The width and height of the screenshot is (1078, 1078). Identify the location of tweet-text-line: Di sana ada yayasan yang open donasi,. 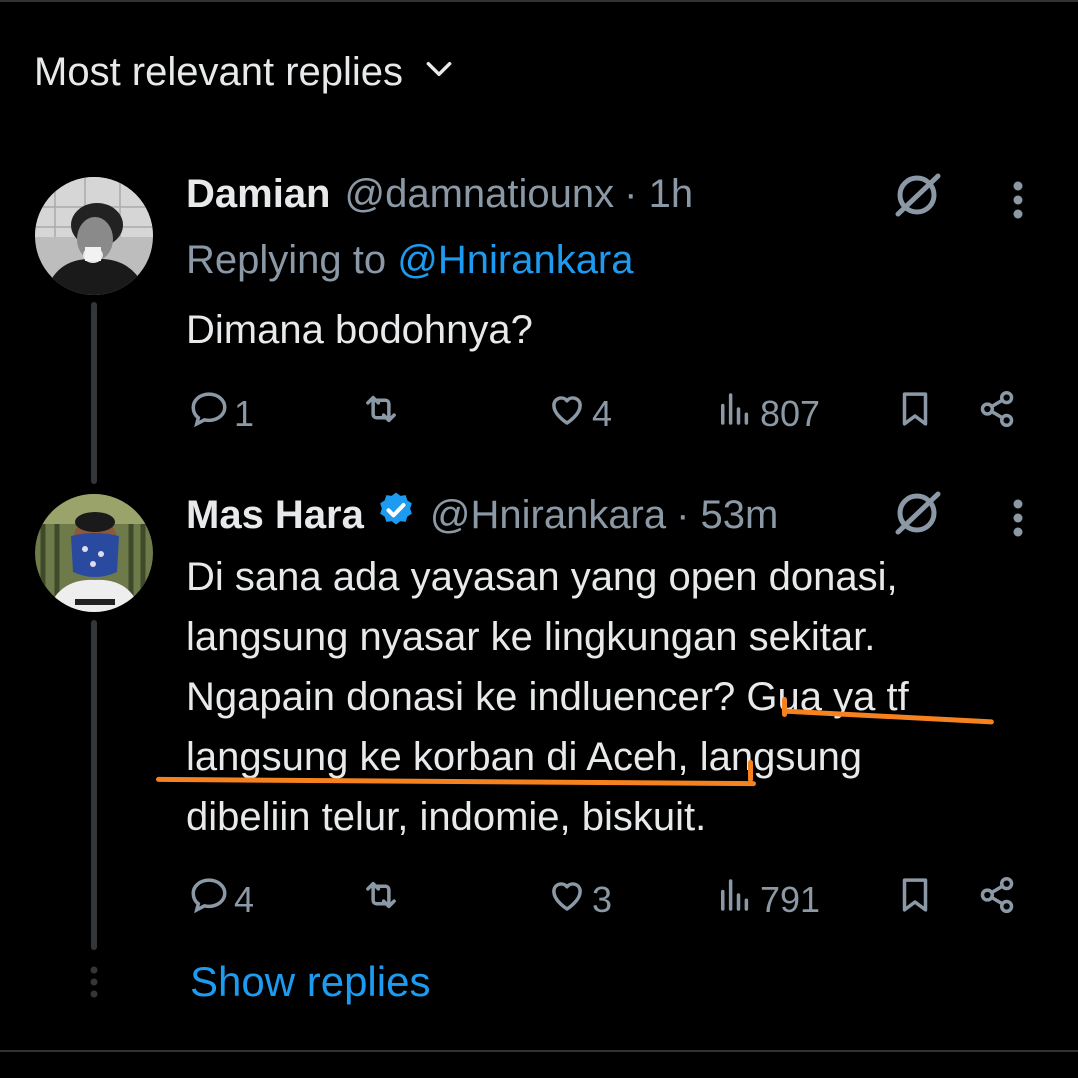
(542, 577).